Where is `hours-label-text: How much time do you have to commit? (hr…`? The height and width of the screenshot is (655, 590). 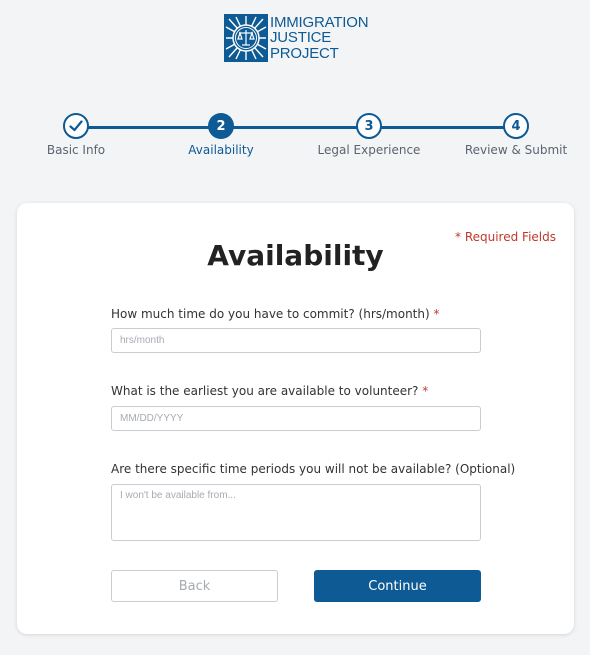 hours-label-text: How much time do you have to commit? (hr… is located at coordinates (270, 314).